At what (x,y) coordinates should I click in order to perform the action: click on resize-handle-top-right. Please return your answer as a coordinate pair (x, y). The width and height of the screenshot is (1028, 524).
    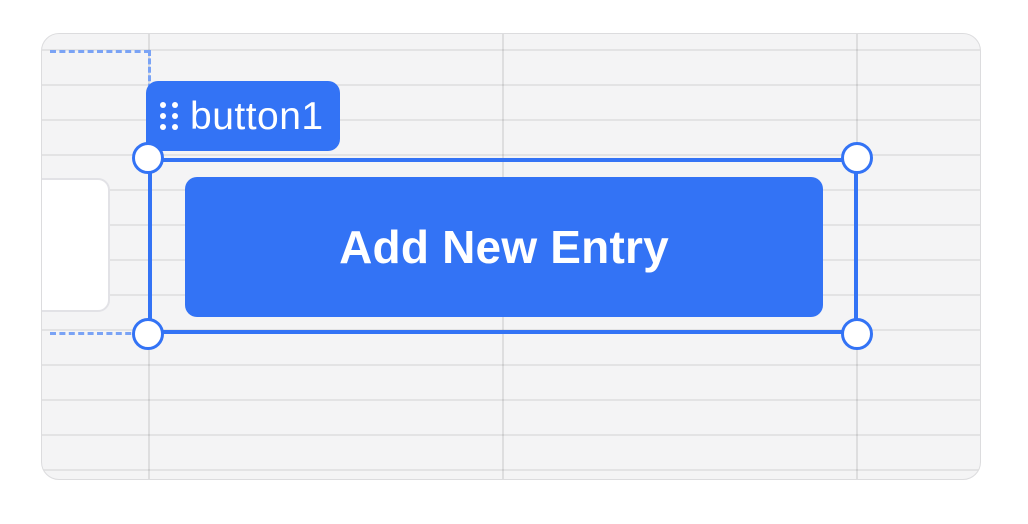
    Looking at the image, I should click on (857, 158).